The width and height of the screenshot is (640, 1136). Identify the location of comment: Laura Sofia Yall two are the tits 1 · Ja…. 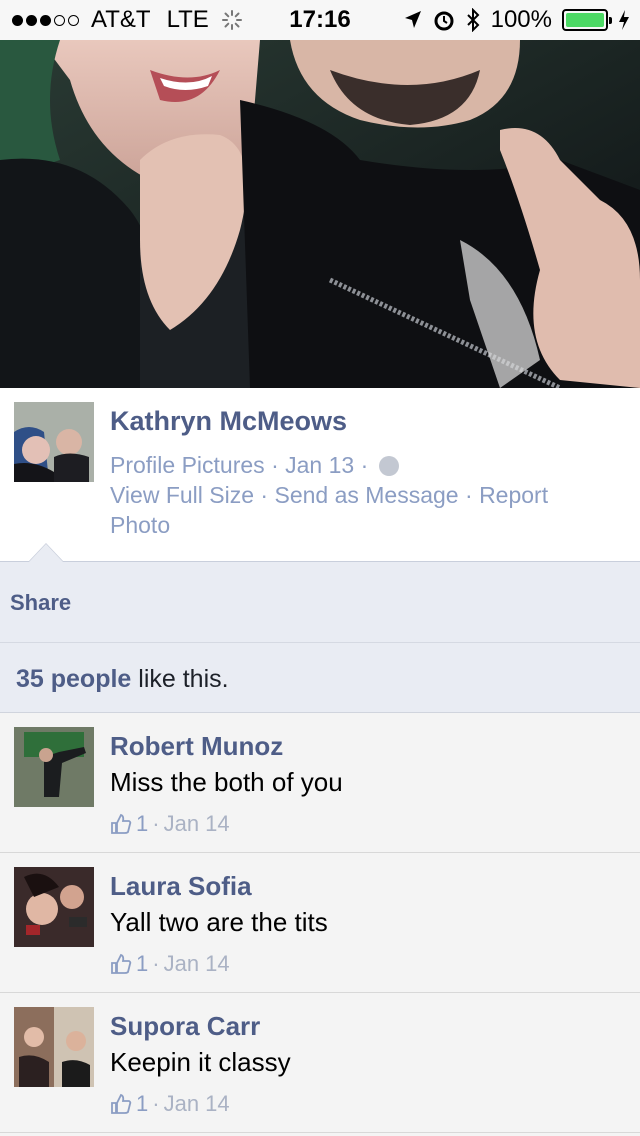
(320, 923).